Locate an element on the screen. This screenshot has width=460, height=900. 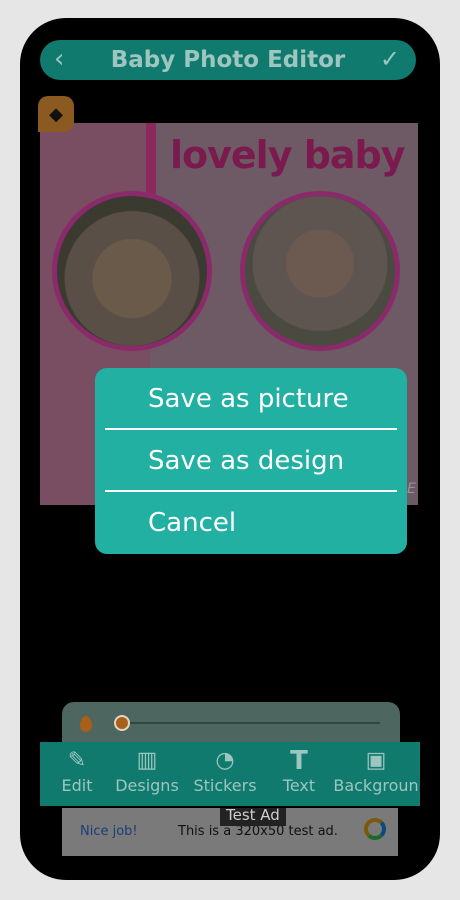
app-bar: ‹ Baby Photo Editor ✓ is located at coordinates (228, 60).